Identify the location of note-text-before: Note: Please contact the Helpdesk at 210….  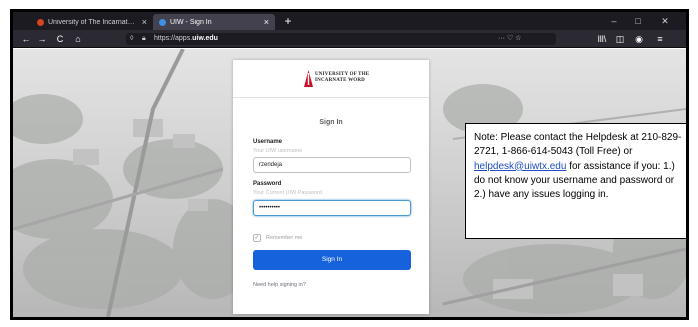
(578, 145).